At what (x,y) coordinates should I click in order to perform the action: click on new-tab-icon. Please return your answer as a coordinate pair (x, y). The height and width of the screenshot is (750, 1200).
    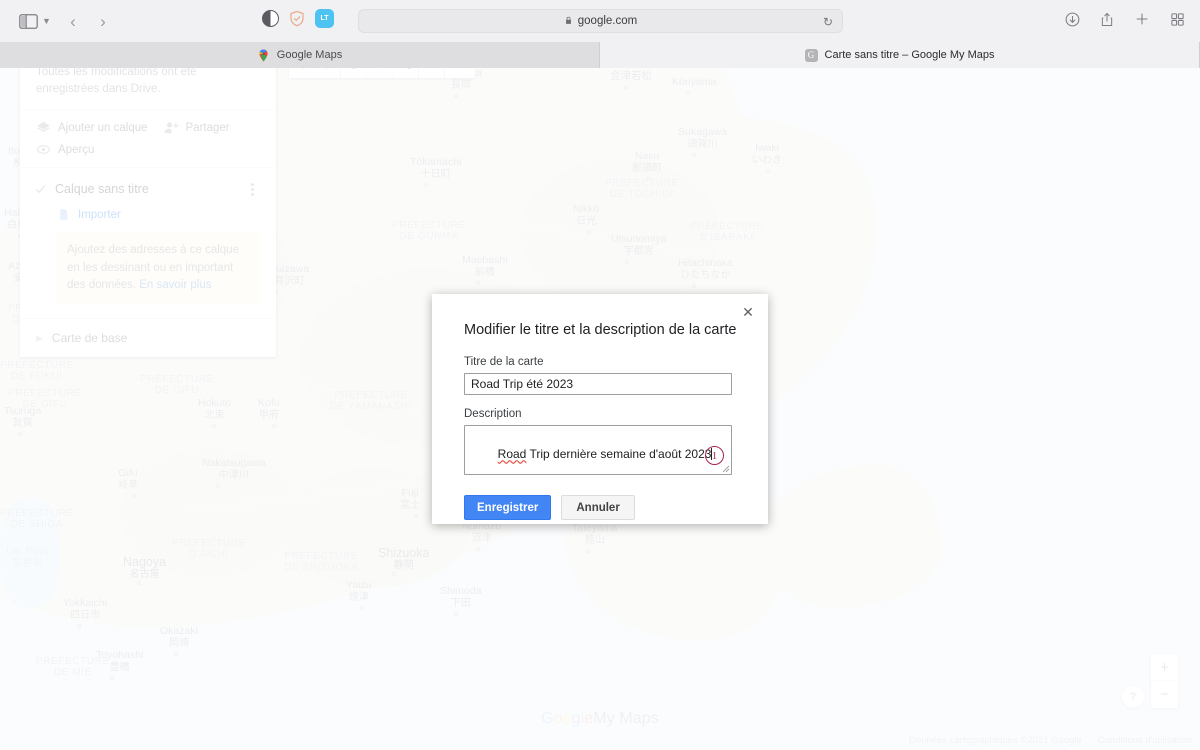
    Looking at the image, I should click on (1142, 19).